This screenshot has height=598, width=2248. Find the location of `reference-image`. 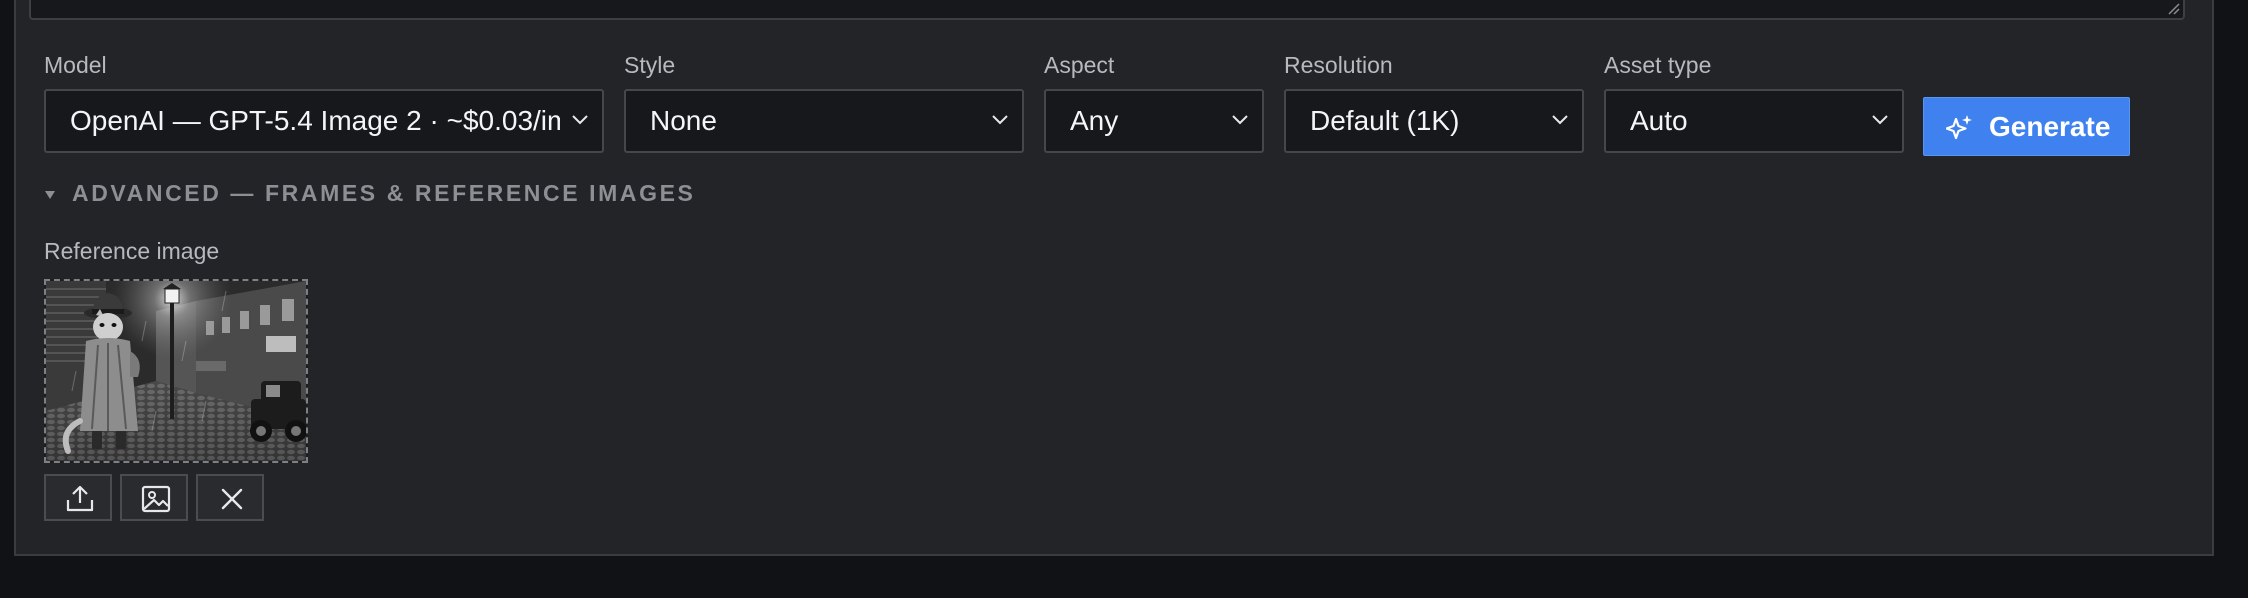

reference-image is located at coordinates (176, 371).